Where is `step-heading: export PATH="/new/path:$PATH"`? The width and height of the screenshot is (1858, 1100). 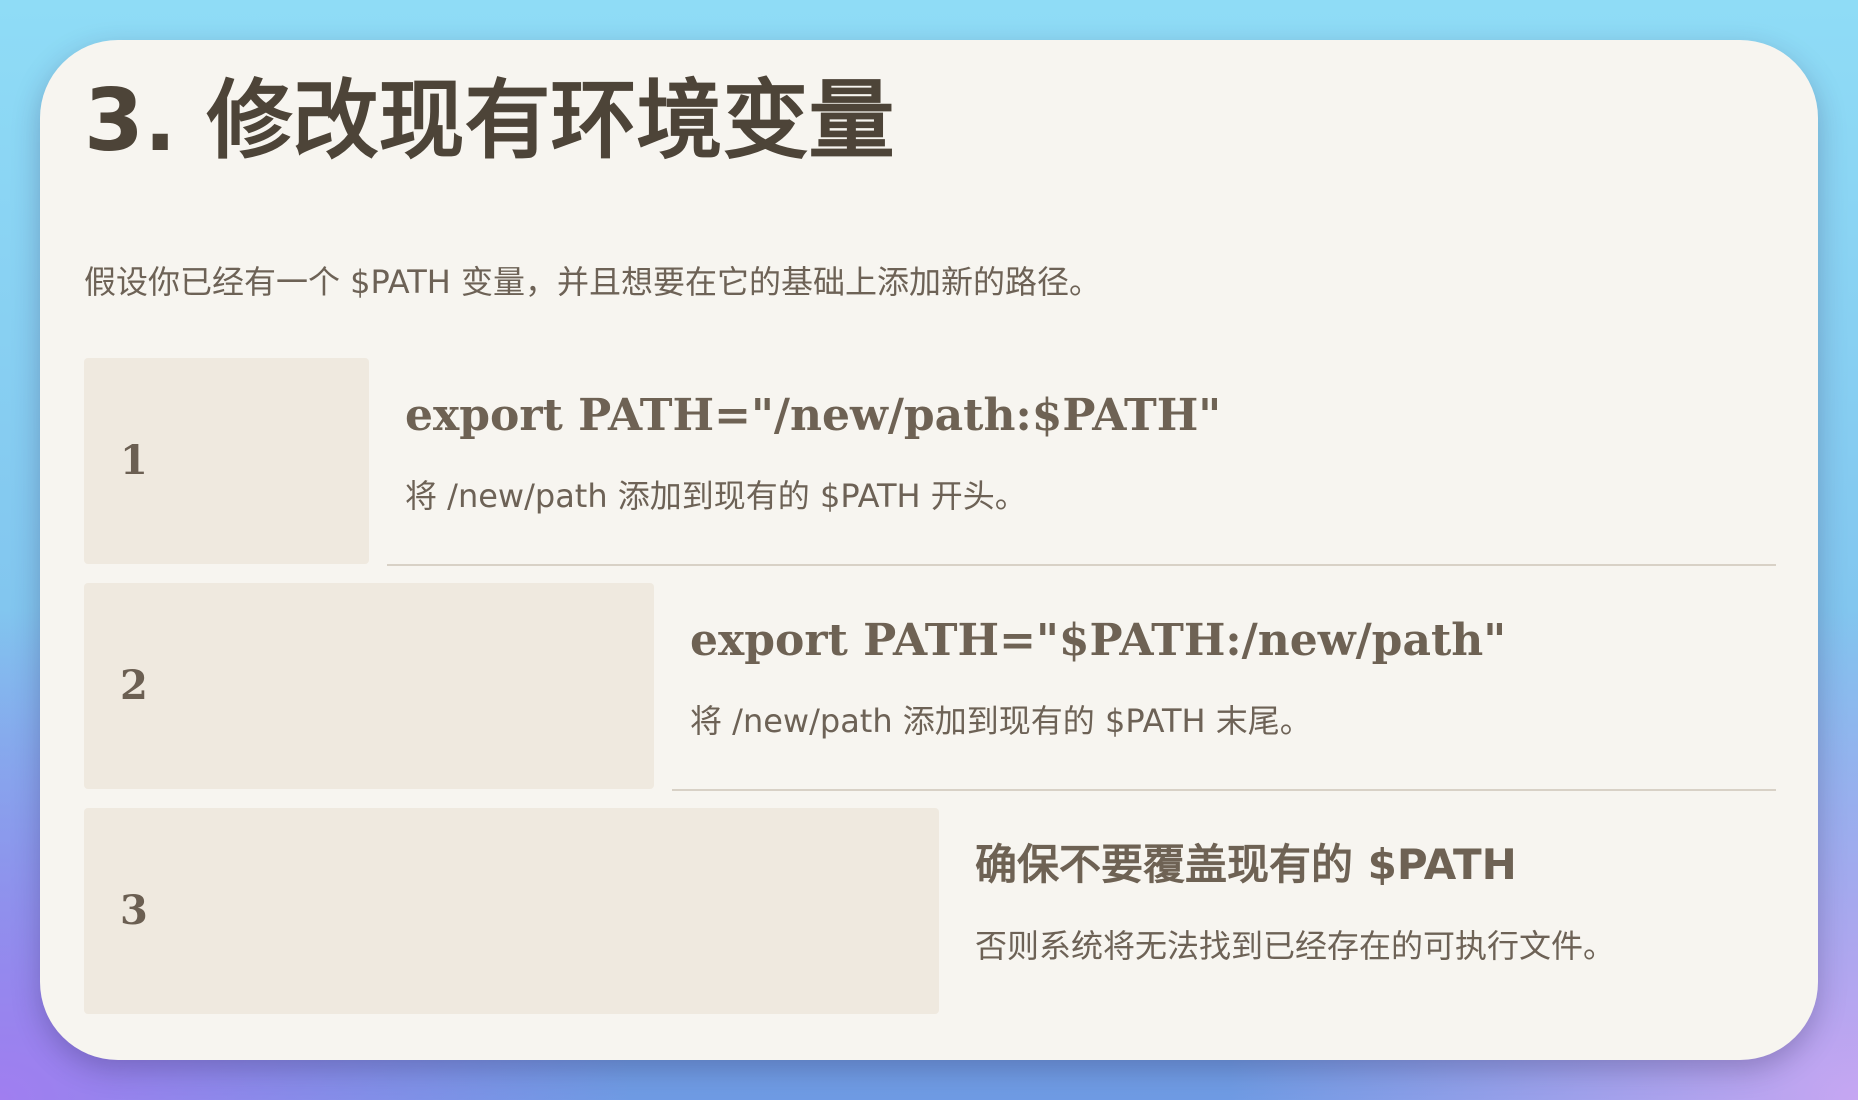
step-heading: export PATH="/new/path:$PATH" is located at coordinates (813, 415).